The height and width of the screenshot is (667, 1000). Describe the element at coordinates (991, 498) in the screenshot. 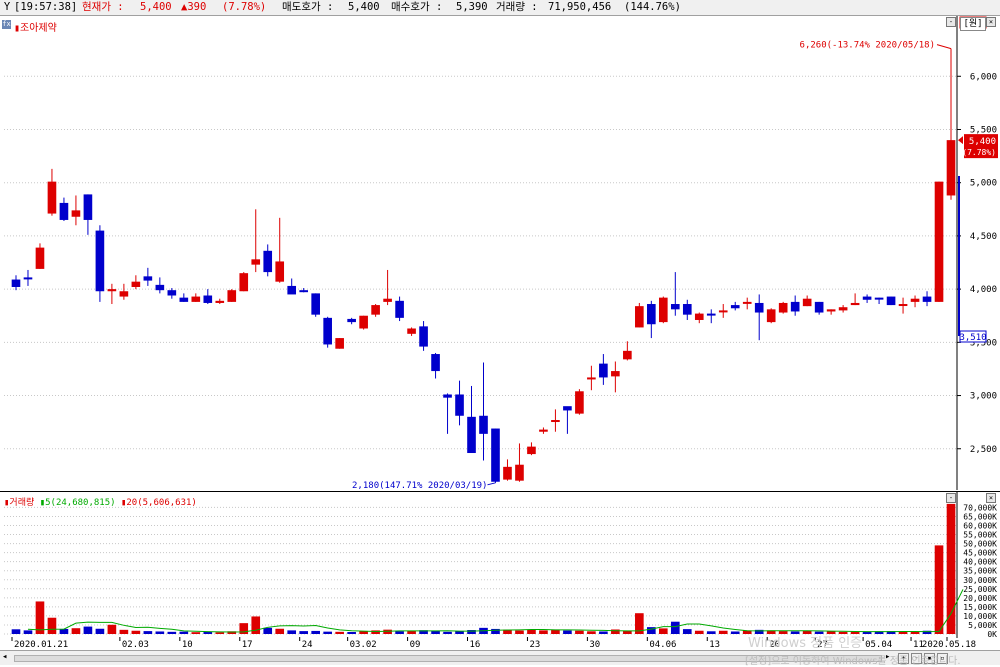

I see `close-volume-icon: ×` at that location.